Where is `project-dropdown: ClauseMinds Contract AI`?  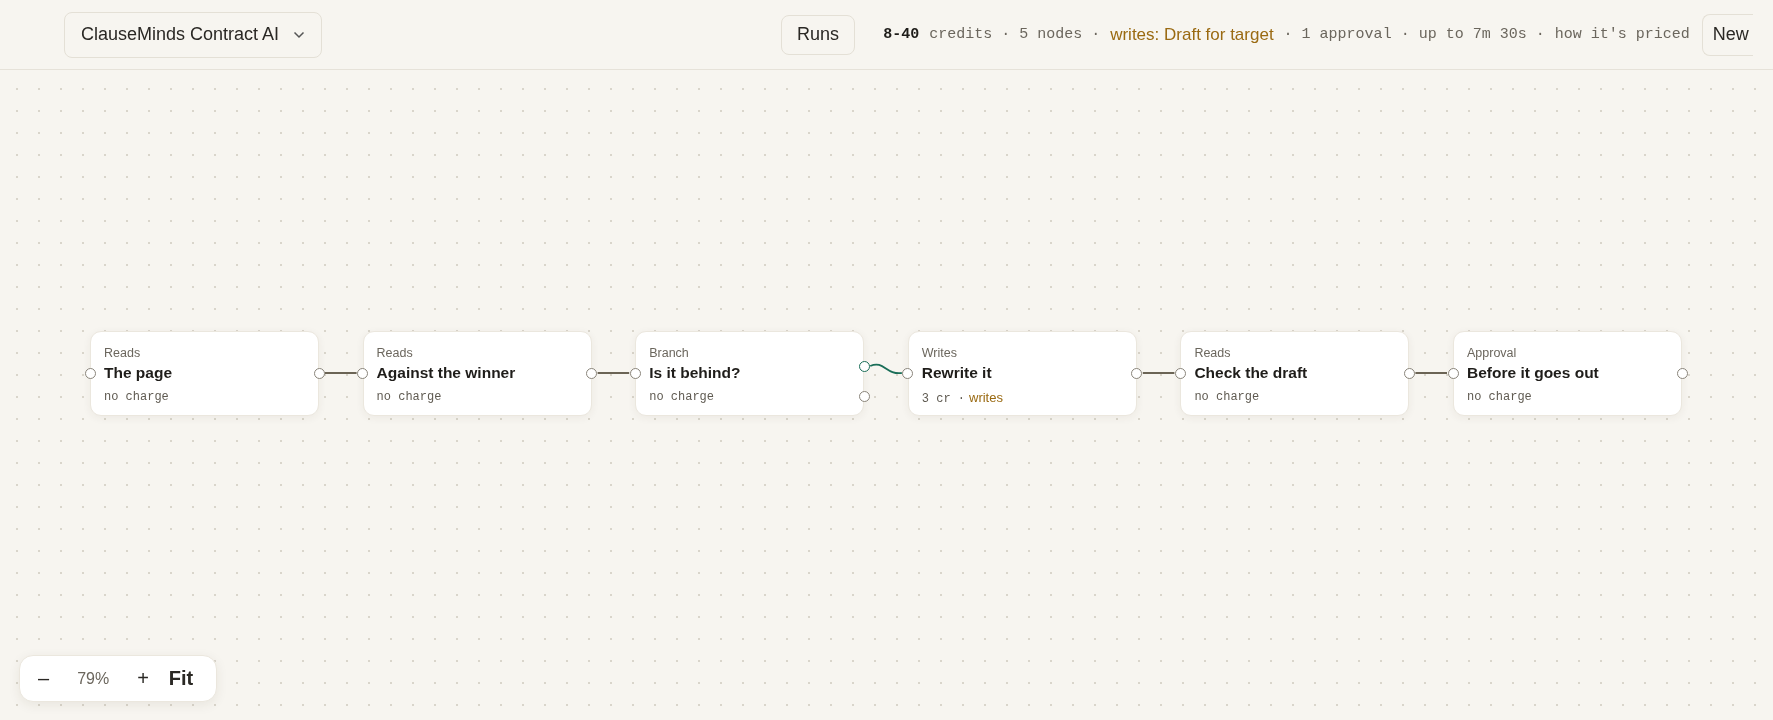 project-dropdown: ClauseMinds Contract AI is located at coordinates (193, 34).